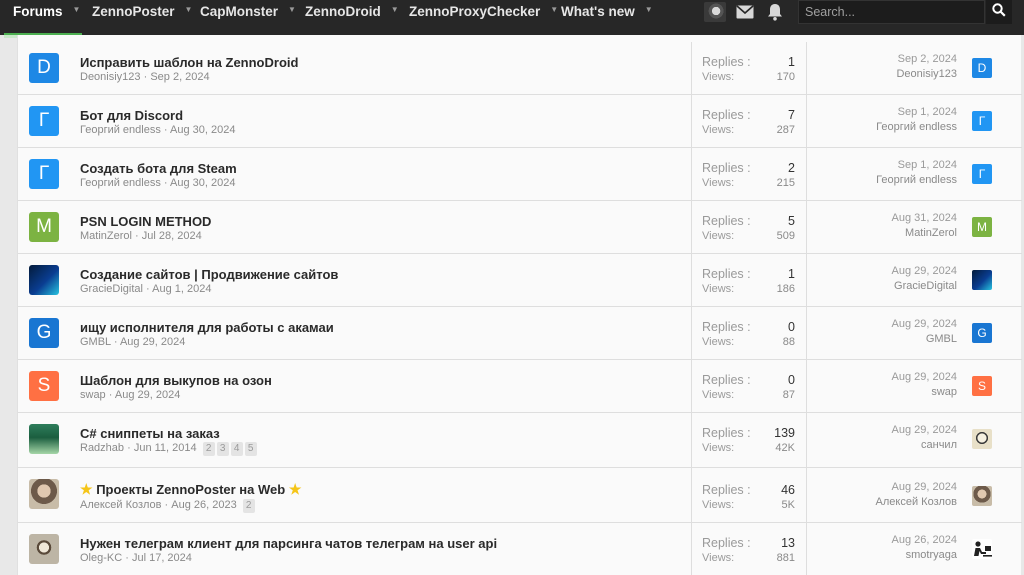  Describe the element at coordinates (172, 236) in the screenshot. I see `thread-date: Jul 28, 2024` at that location.